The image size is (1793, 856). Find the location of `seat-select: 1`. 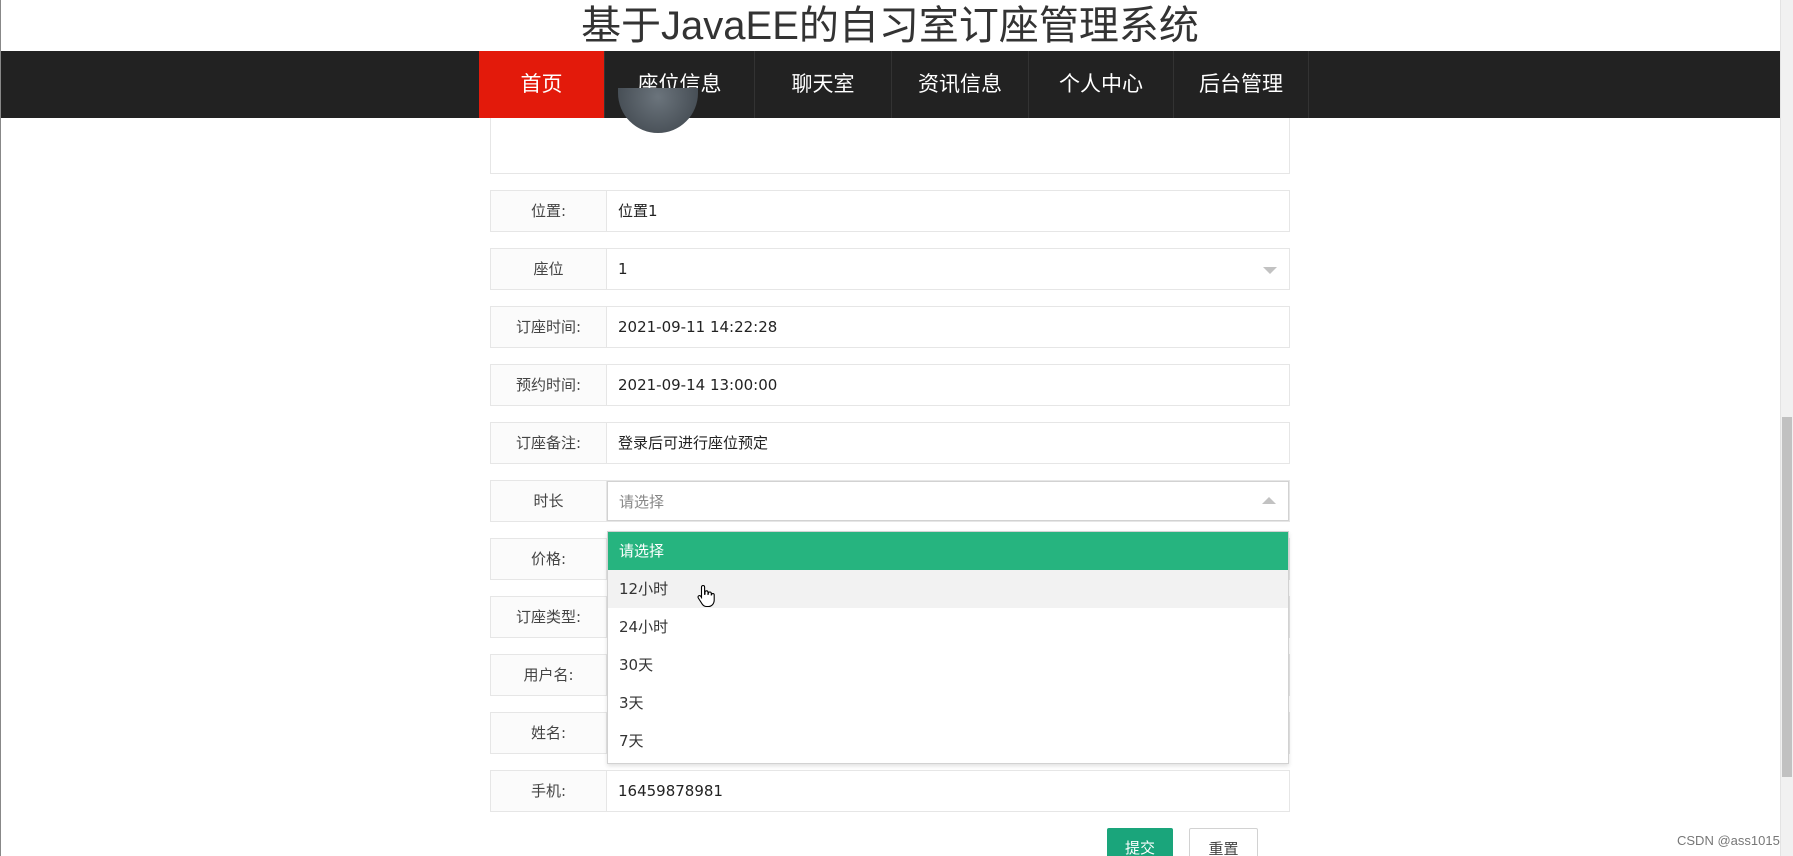

seat-select: 1 is located at coordinates (948, 269).